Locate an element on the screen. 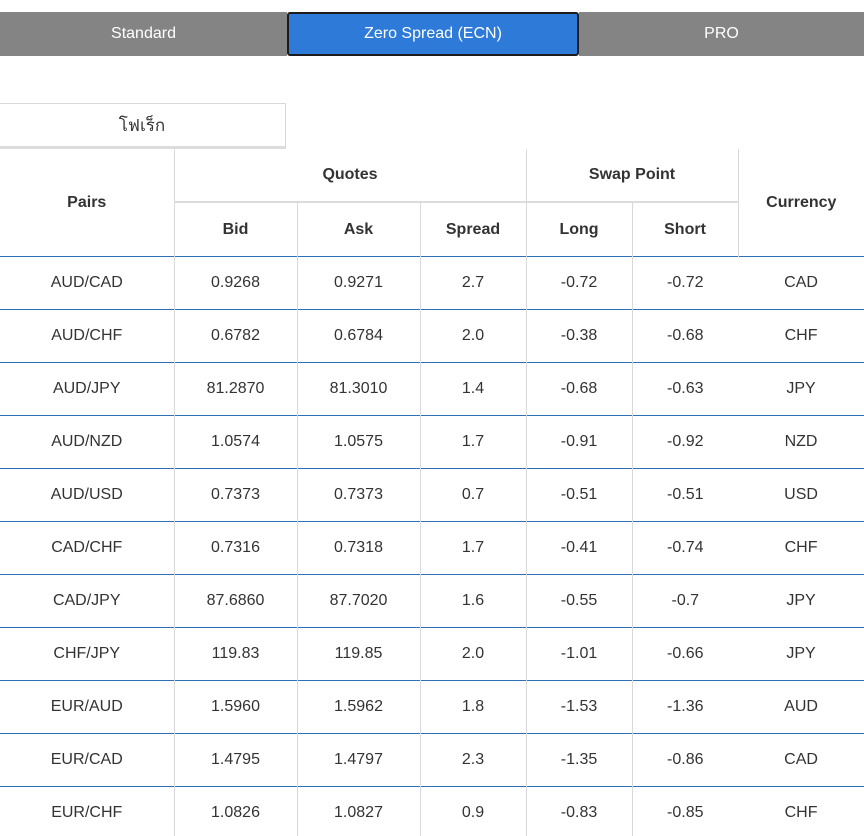 This screenshot has width=864, height=836. cell-bid: 1.0826 is located at coordinates (235, 811).